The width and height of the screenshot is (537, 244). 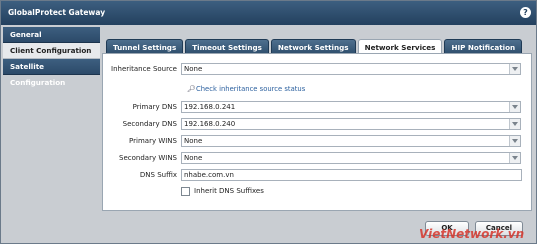 I want to click on inheritance-source-label: Inheritance Source, so click(x=144, y=69).